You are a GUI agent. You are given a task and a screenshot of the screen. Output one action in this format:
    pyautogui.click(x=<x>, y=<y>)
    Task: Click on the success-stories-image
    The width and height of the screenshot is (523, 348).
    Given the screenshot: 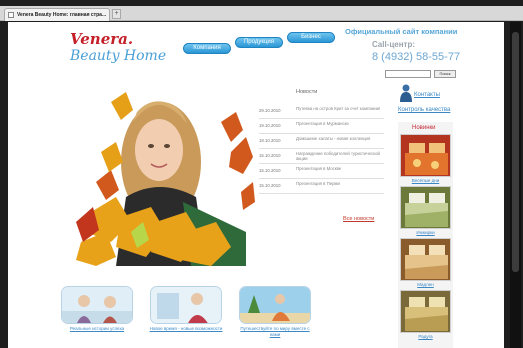 What is the action you would take?
    pyautogui.click(x=97, y=305)
    